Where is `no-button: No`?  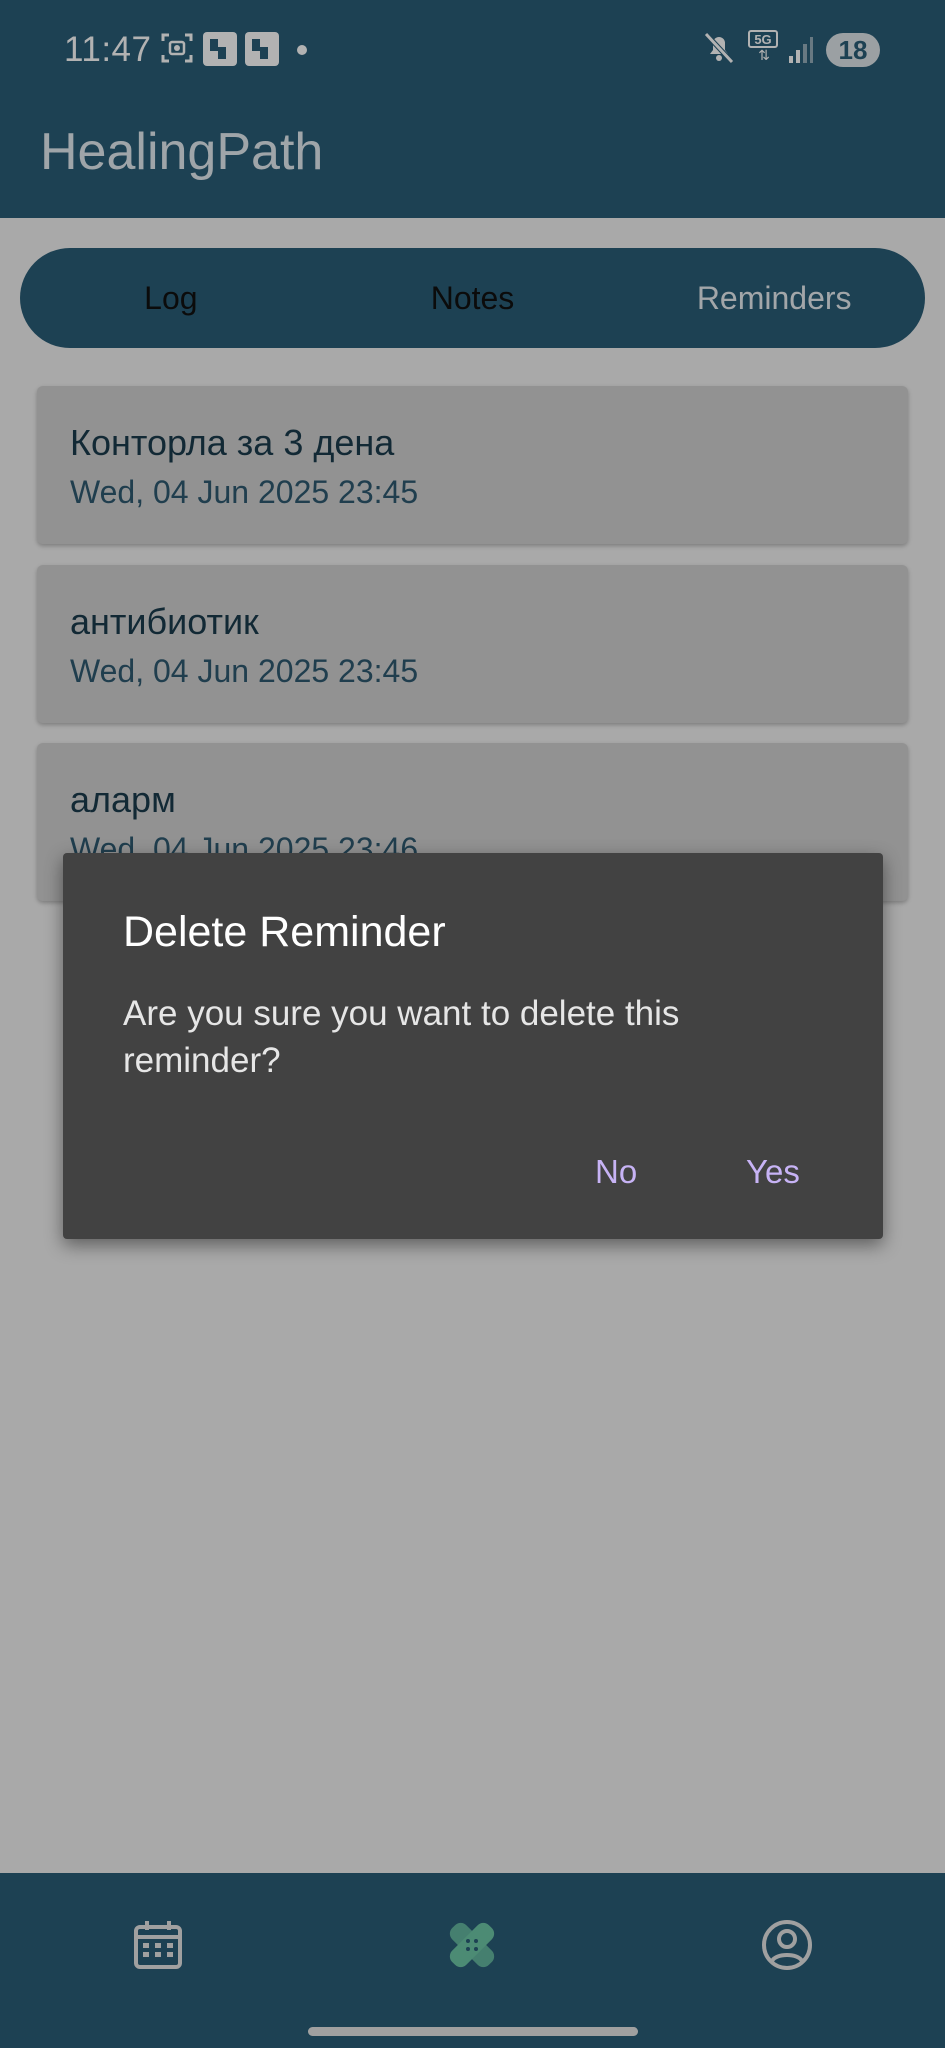 no-button: No is located at coordinates (616, 1172).